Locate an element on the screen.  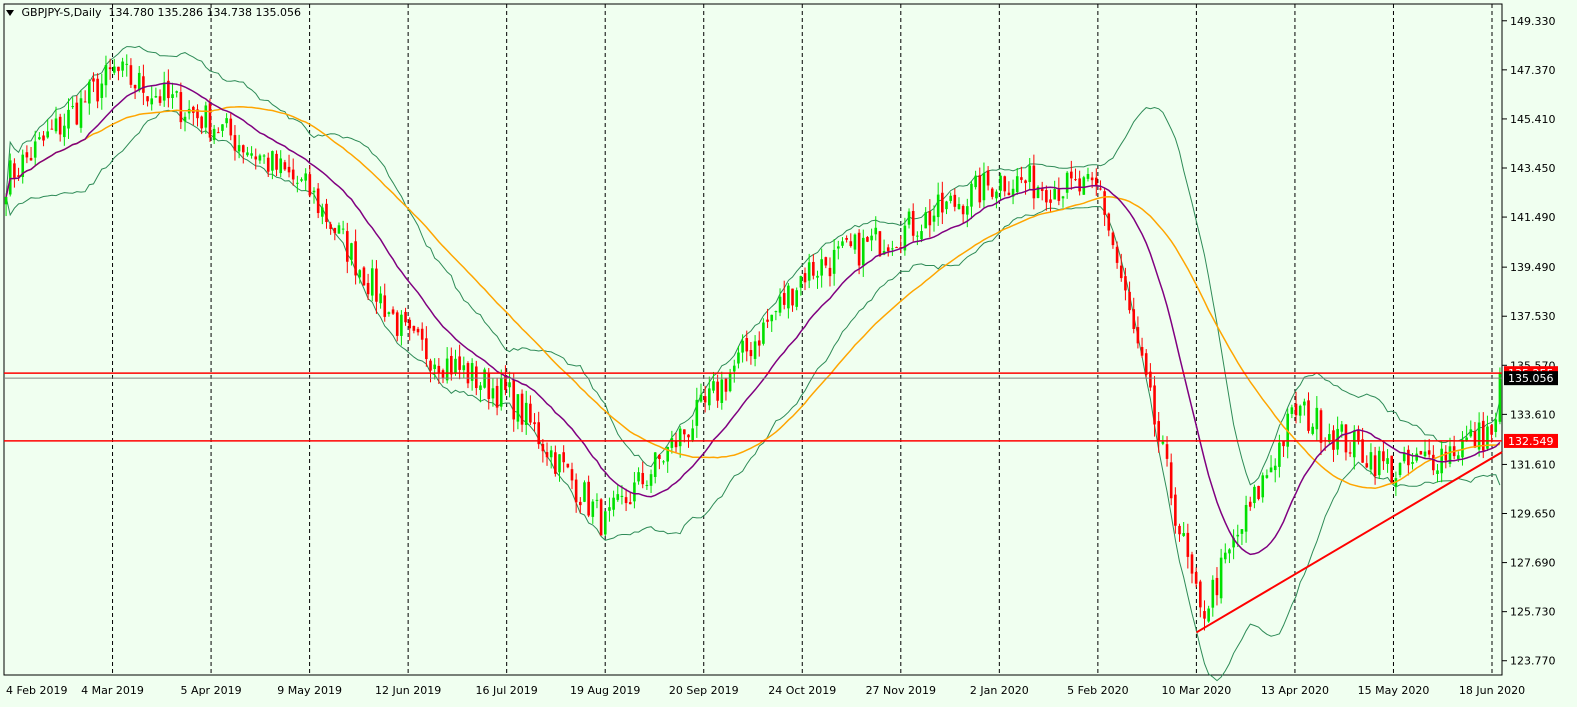
dropdown-triangle-icon is located at coordinates (10, 13).